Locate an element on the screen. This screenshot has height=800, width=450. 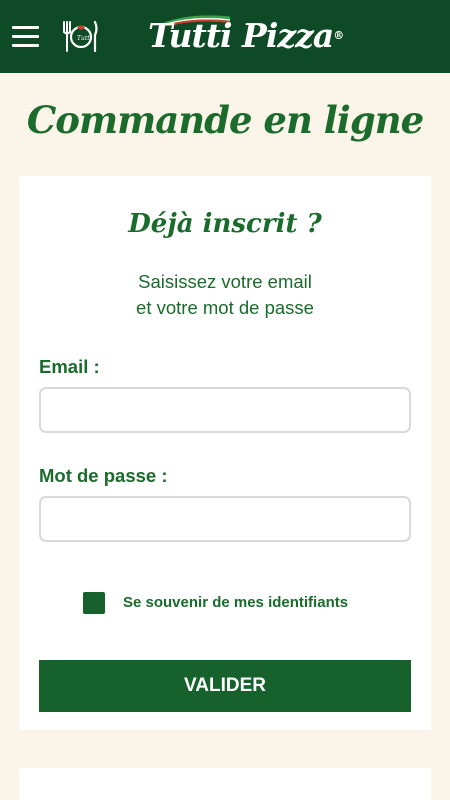
login-title: Déjà inscrit ? is located at coordinates (225, 224).